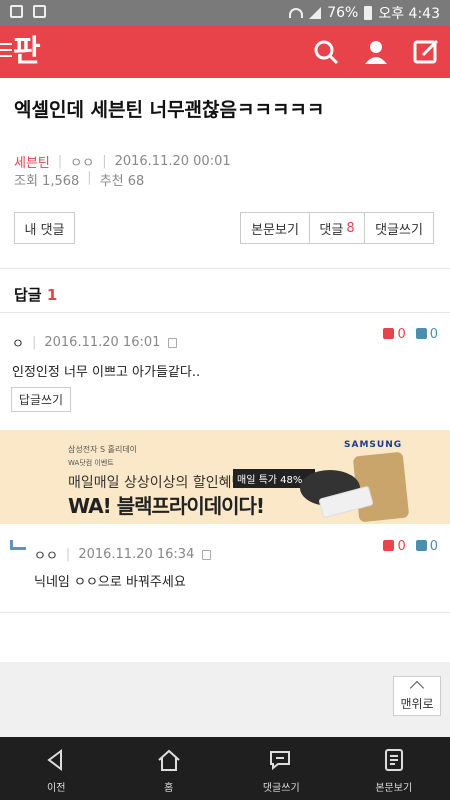 This screenshot has height=800, width=450. What do you see at coordinates (46, 554) in the screenshot?
I see `comment-nick: ㅇㅇ` at bounding box center [46, 554].